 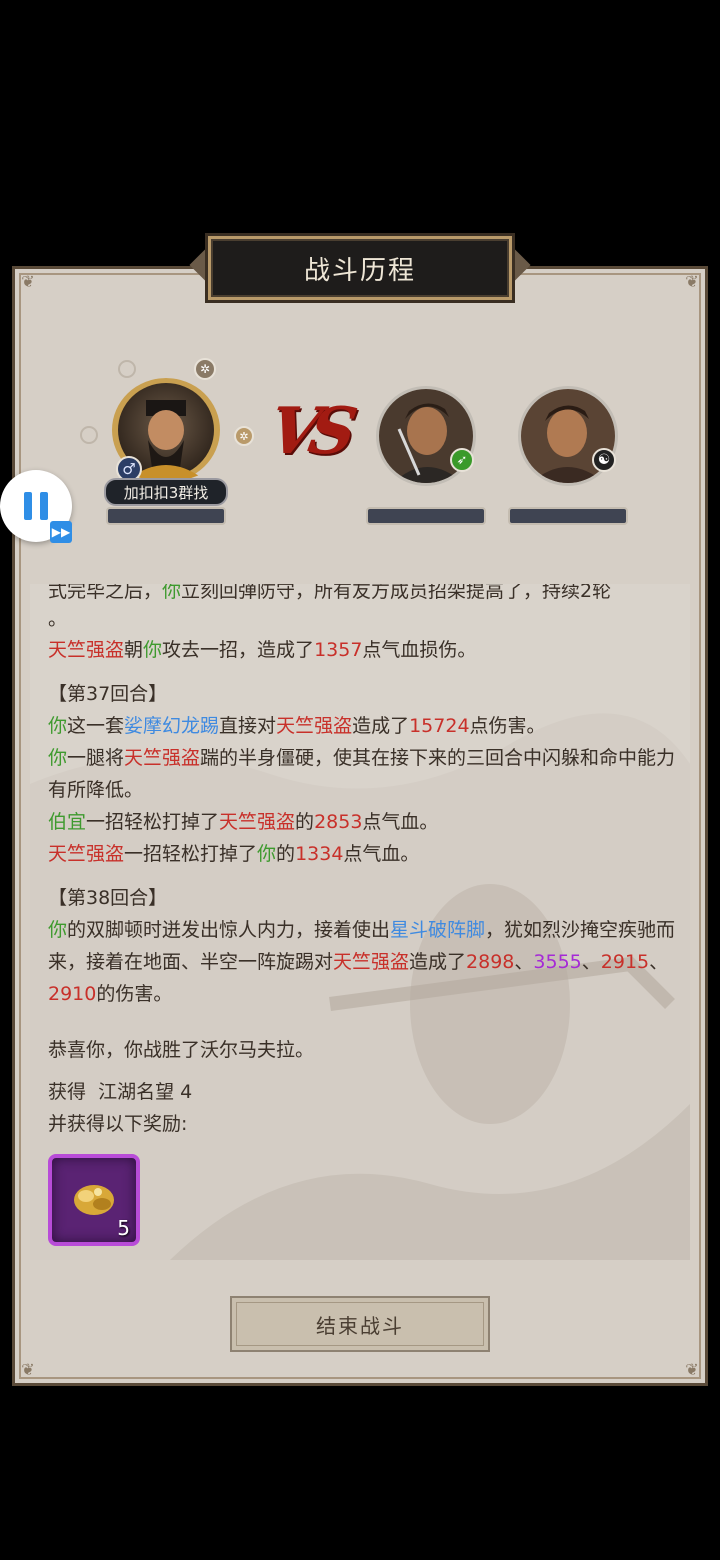 I want to click on log-text: 朝, so click(x=134, y=650).